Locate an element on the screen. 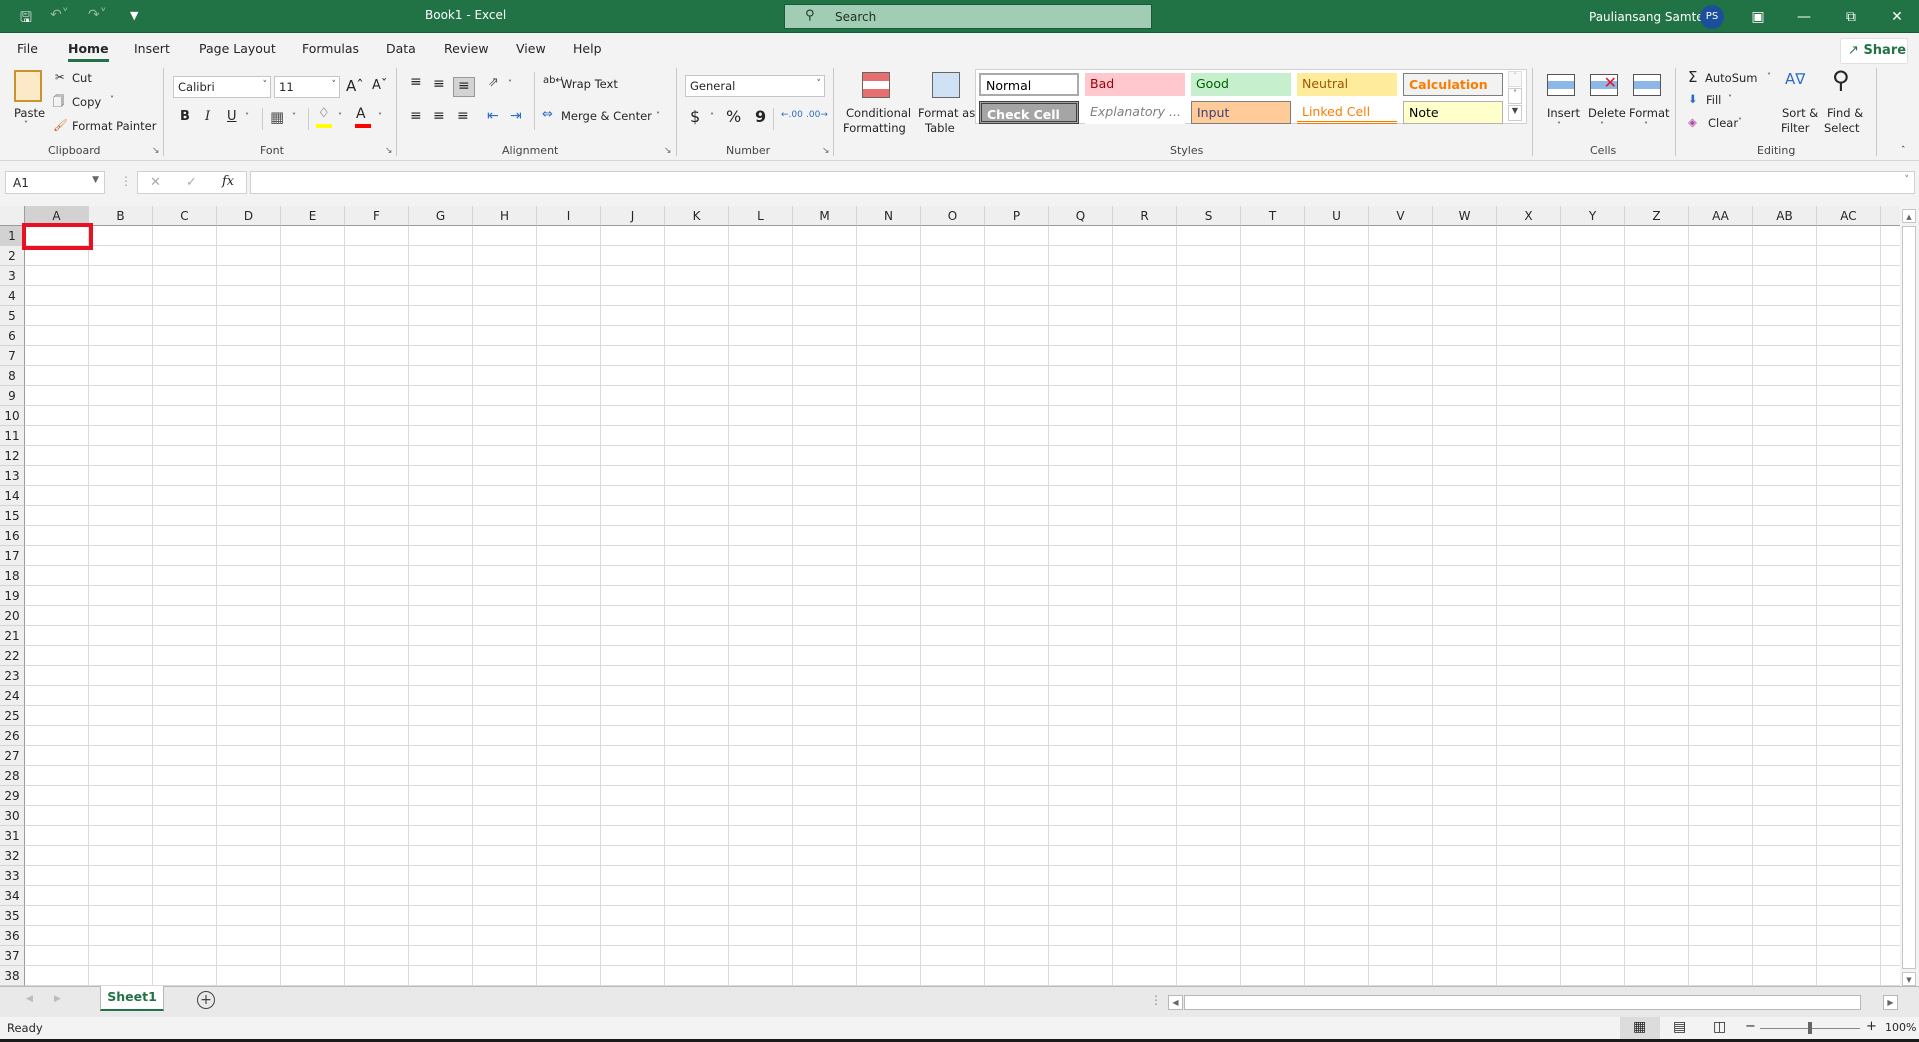  scroll-thumb is located at coordinates (1909, 597).